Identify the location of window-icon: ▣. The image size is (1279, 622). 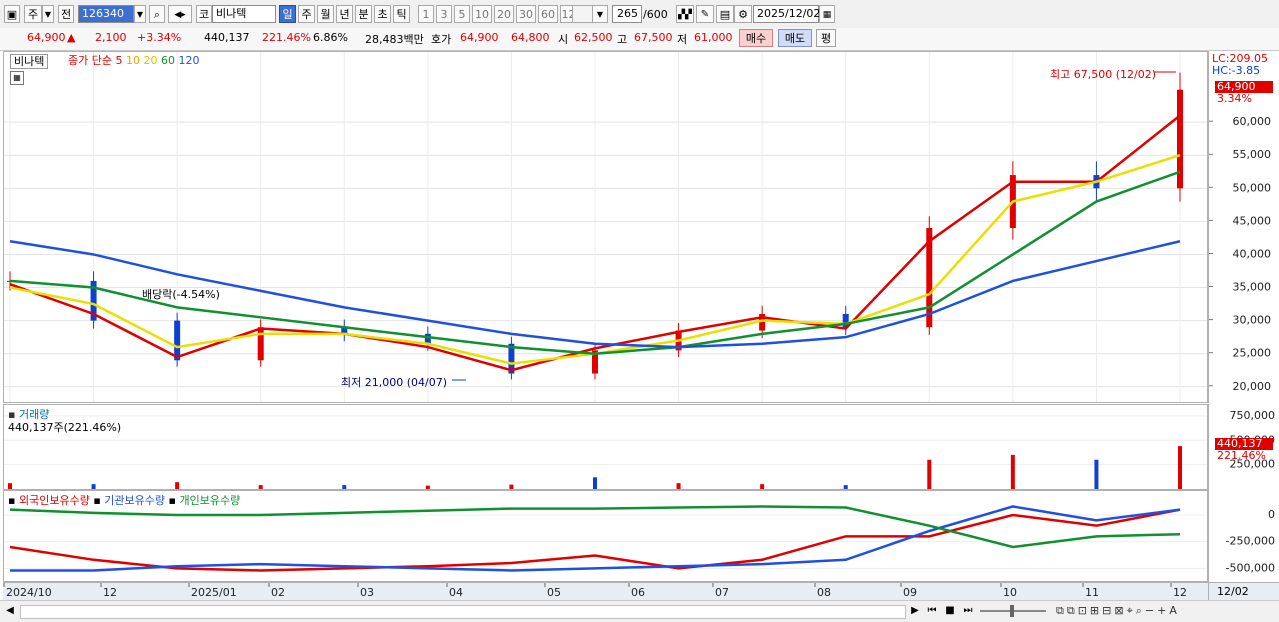
(12, 14).